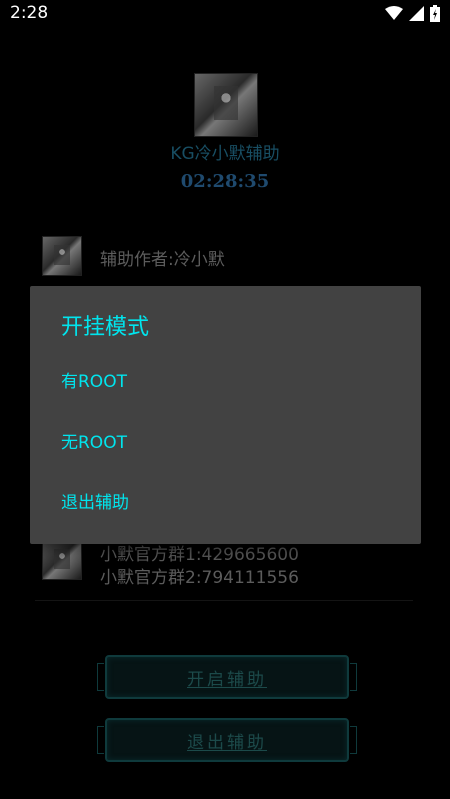 This screenshot has width=450, height=799. Describe the element at coordinates (435, 13) in the screenshot. I see `battery-charging-icon` at that location.